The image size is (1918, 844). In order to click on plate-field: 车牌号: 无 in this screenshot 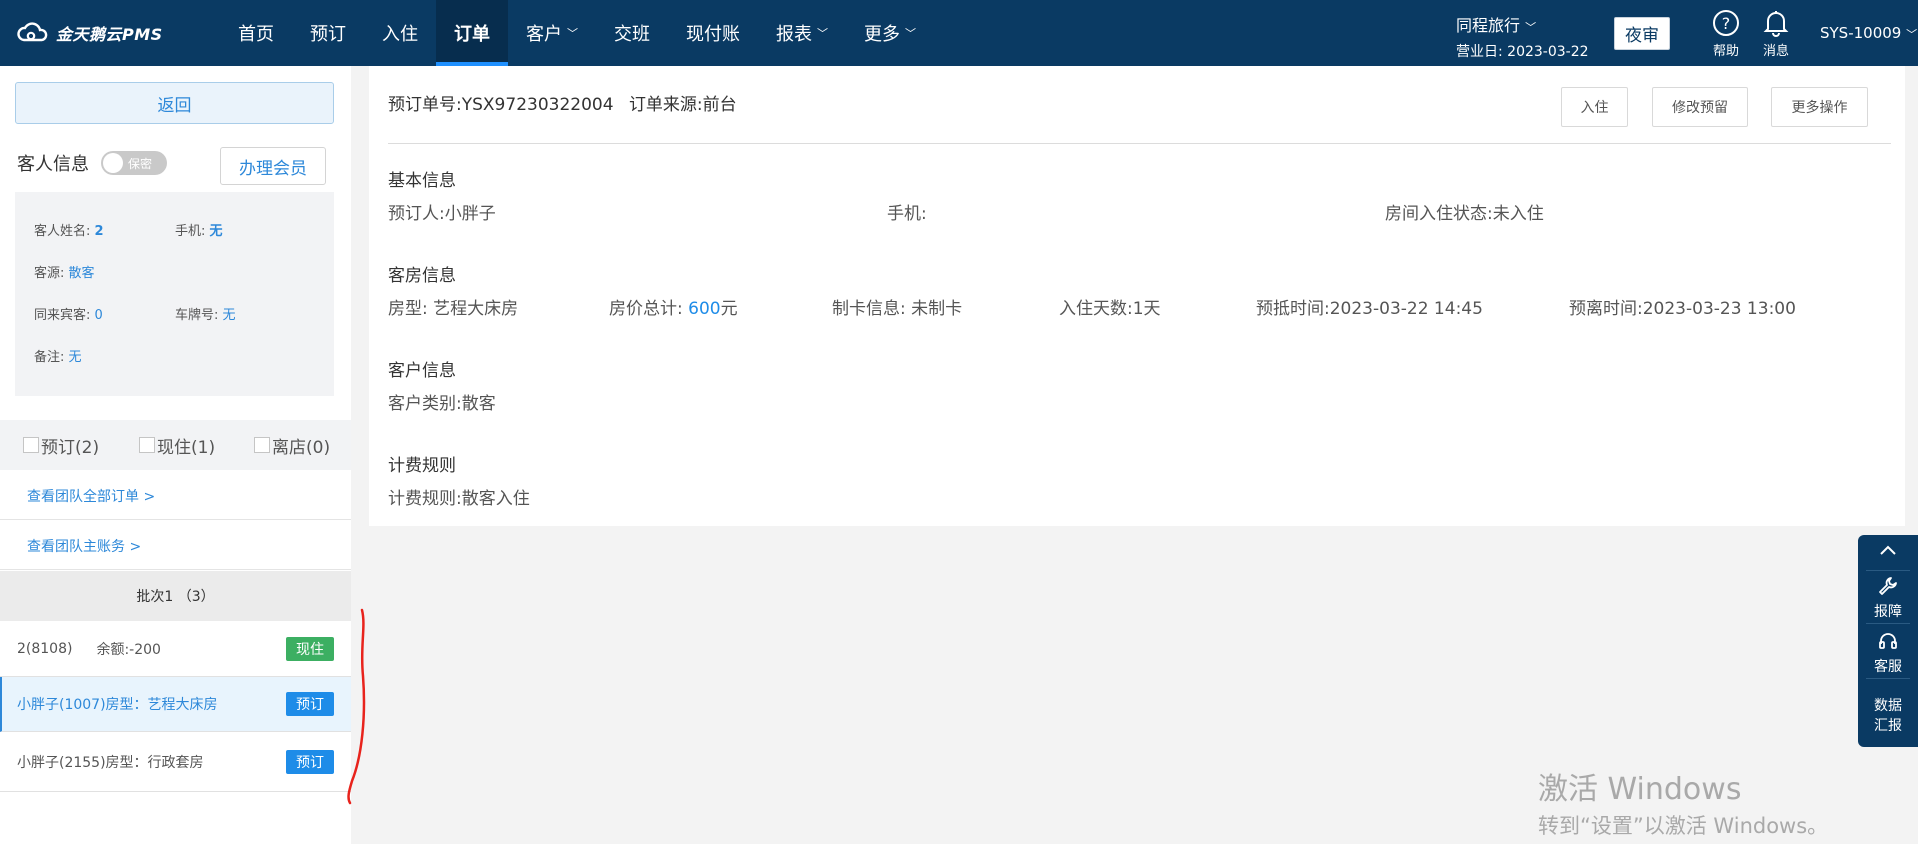, I will do `click(205, 313)`.